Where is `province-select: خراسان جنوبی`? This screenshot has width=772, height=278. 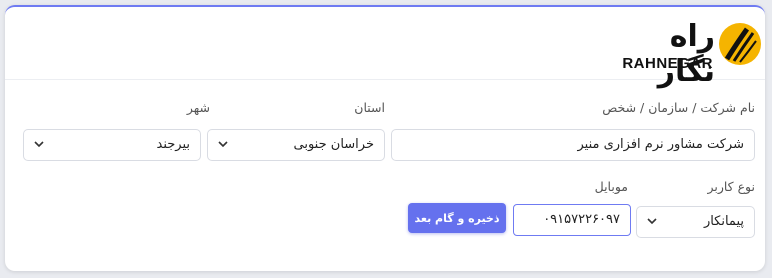 province-select: خراسان جنوبی is located at coordinates (296, 145).